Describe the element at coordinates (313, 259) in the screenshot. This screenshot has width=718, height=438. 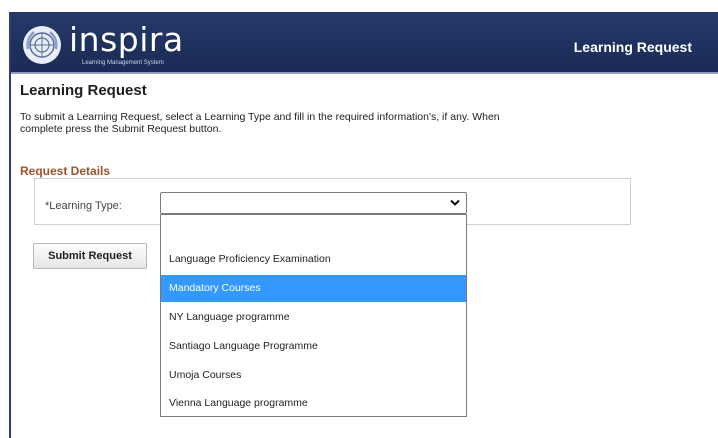
I see `dropdown-option: Language Proficiency Examination` at that location.